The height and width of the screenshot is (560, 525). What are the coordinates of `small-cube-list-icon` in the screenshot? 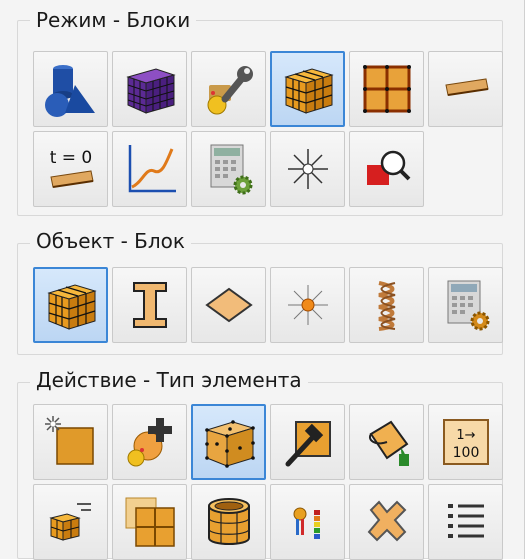 It's located at (69, 522).